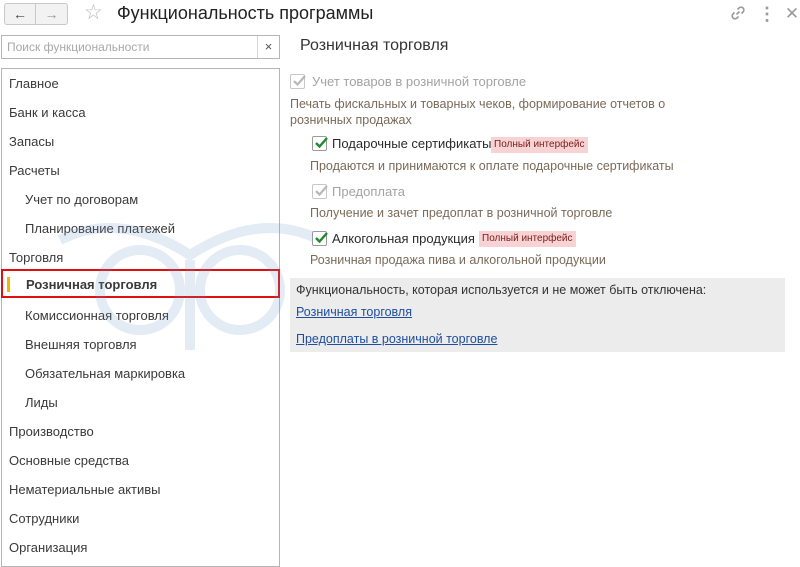  Describe the element at coordinates (140, 170) in the screenshot. I see `tree-item-settlements: Расчеты` at that location.